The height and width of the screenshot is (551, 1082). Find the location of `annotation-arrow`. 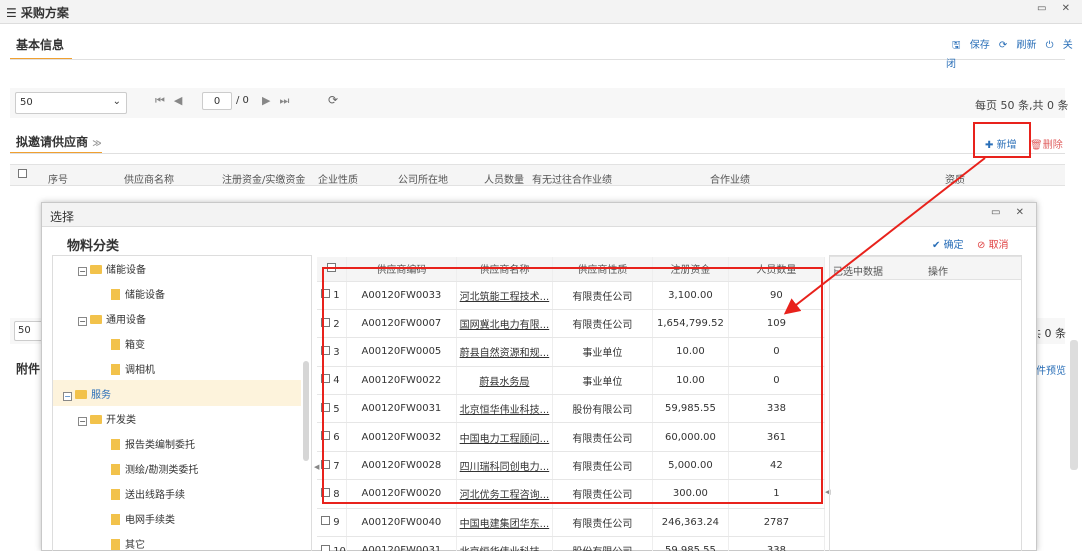

annotation-arrow is located at coordinates (884, 236).